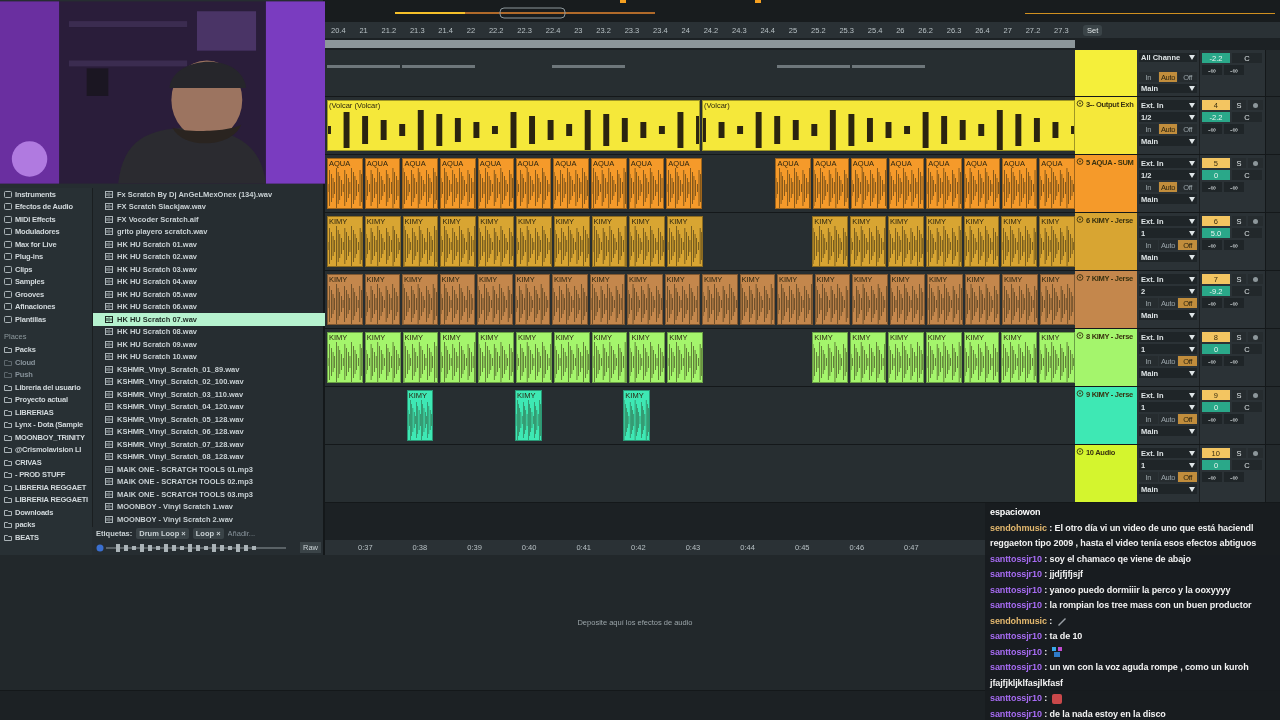 Image resolution: width=1280 pixels, height=720 pixels. I want to click on chat-message: santtossjr10 : de la nada estoy en la disco, so click(1078, 713).